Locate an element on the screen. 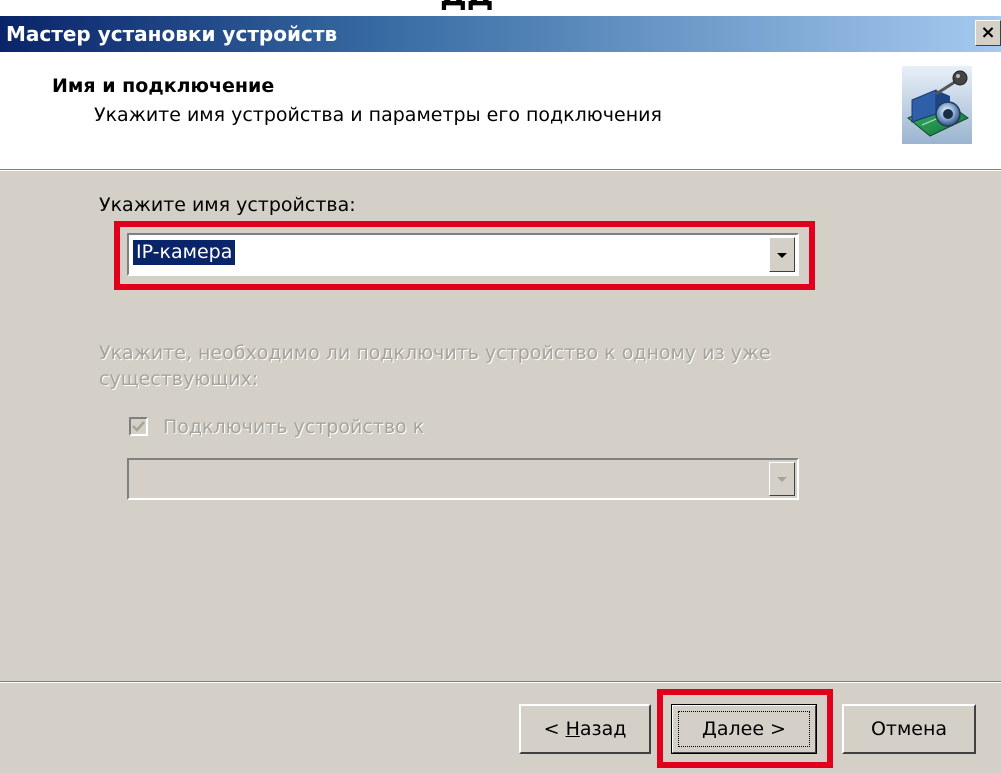 The height and width of the screenshot is (773, 1001). connect-device-checkbox is located at coordinates (138, 426).